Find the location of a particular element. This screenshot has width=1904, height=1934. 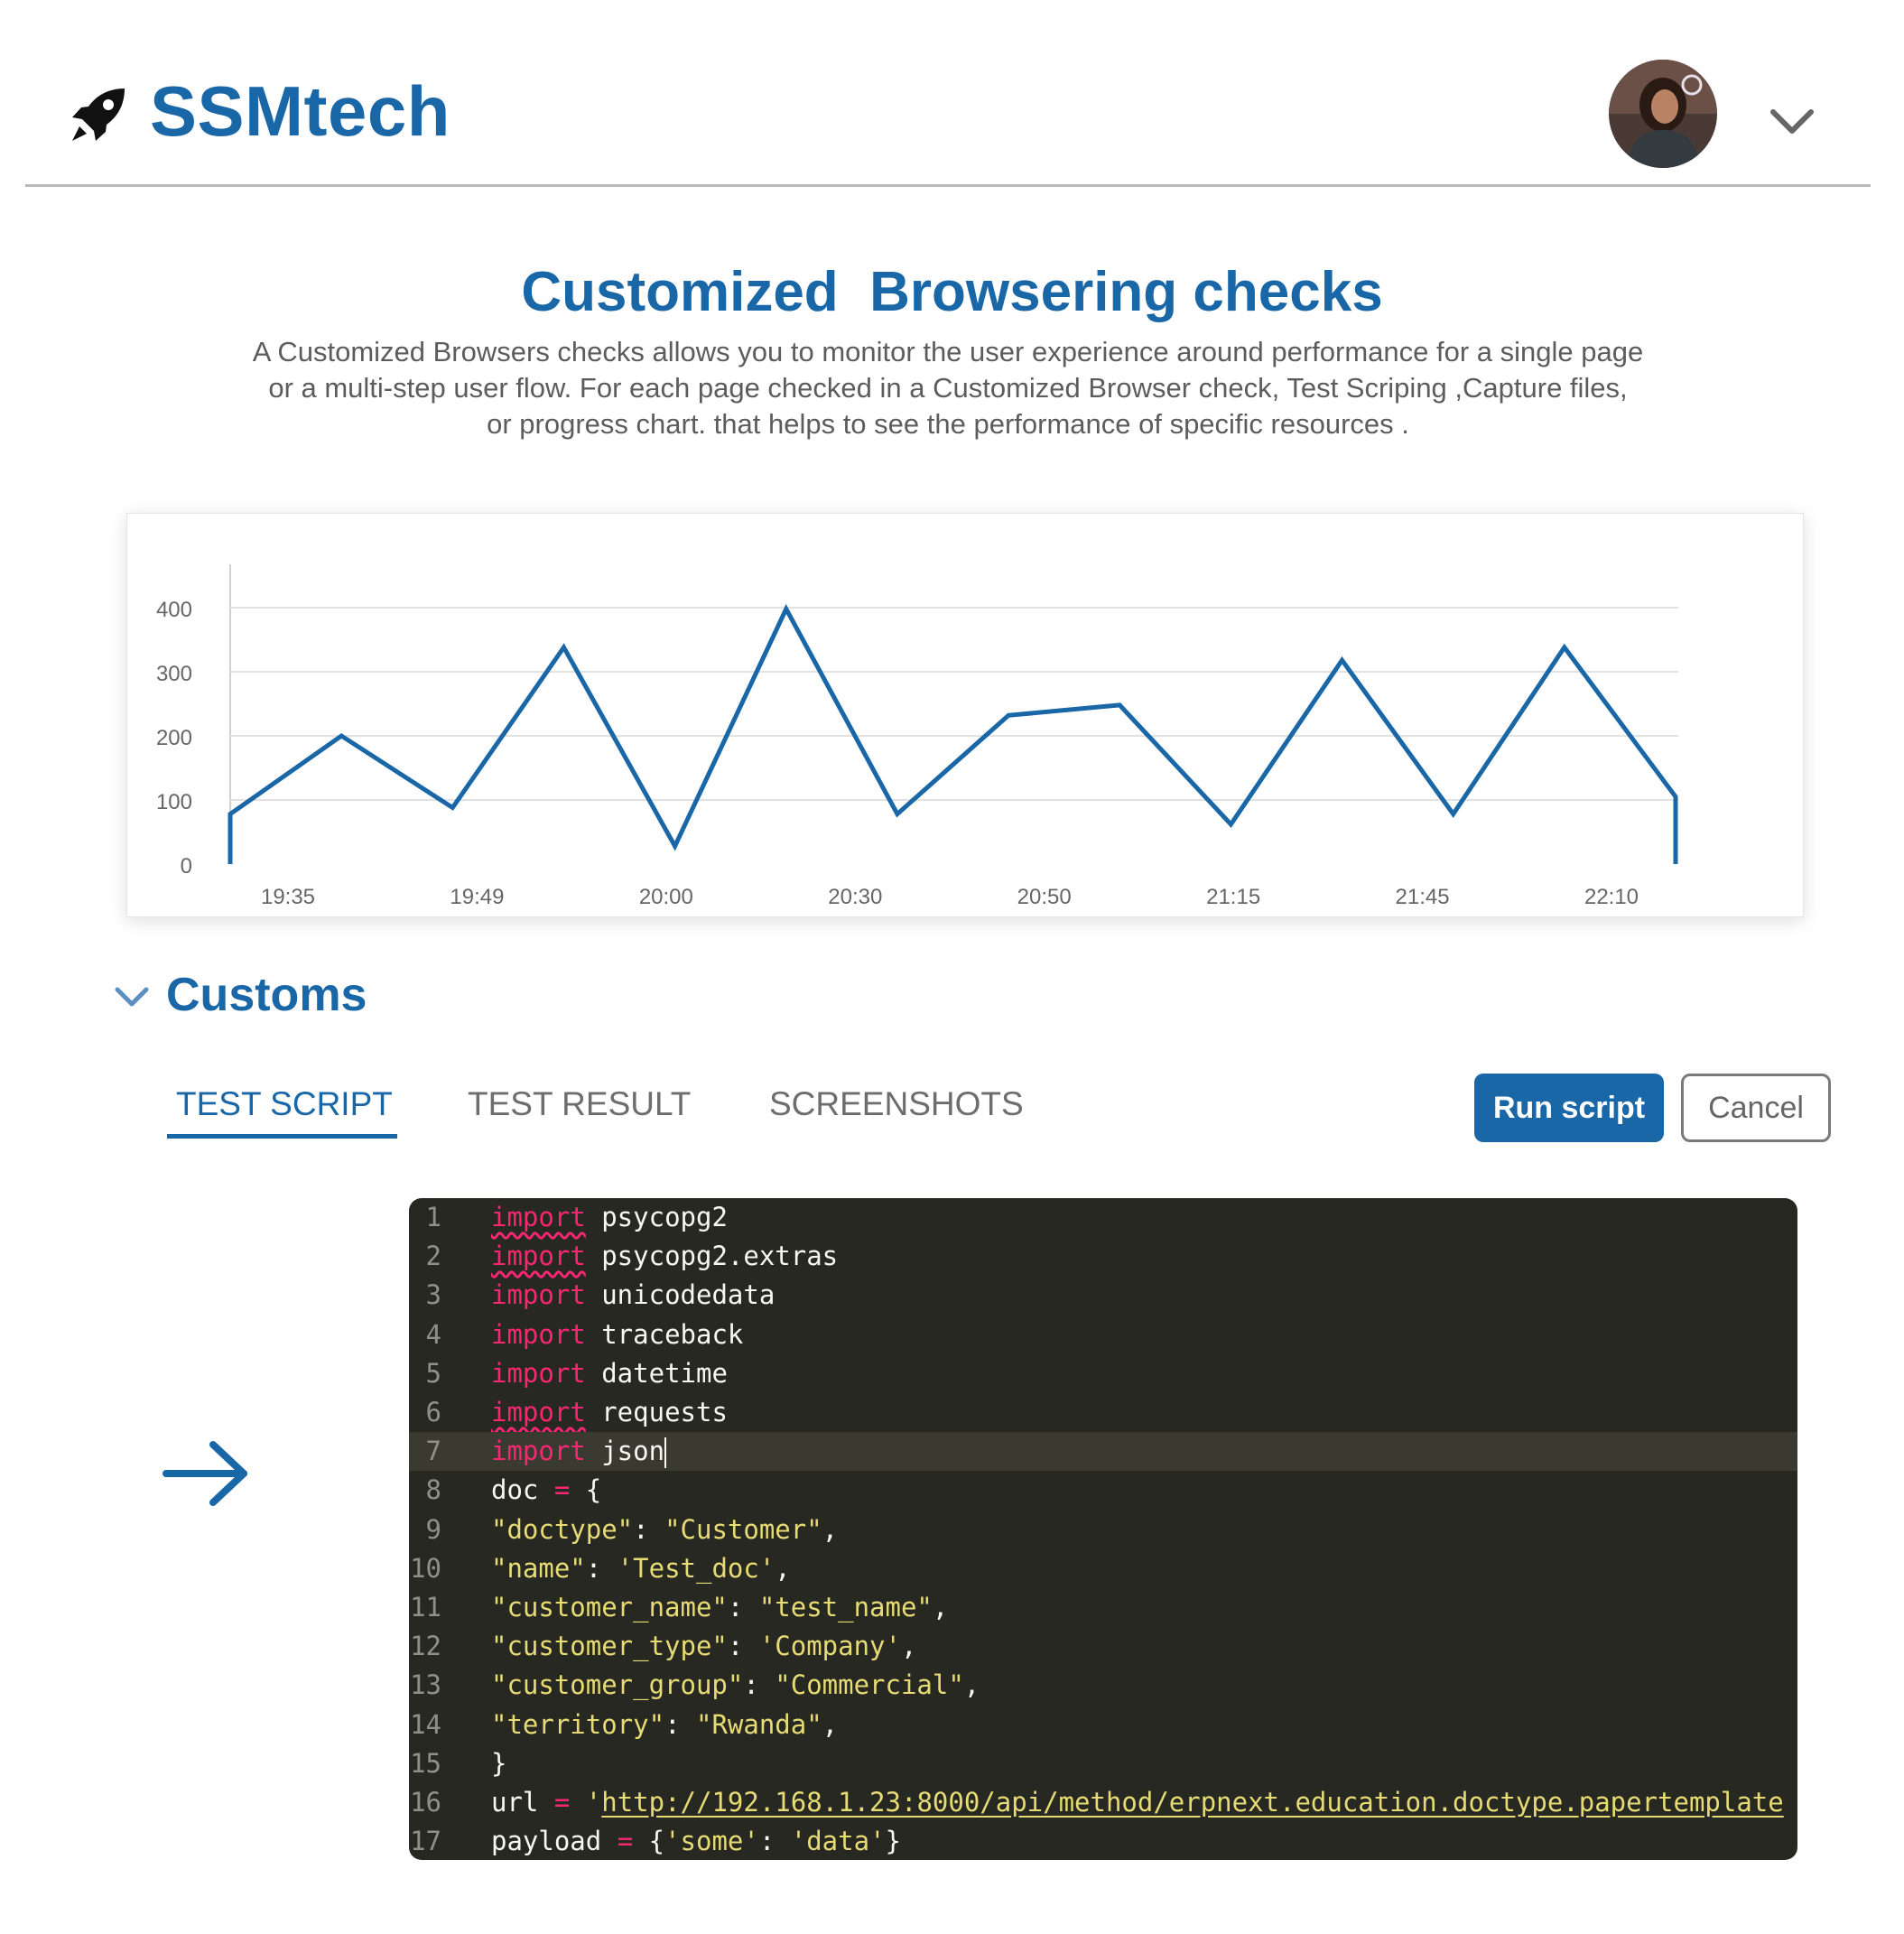

code-text: "name": 'Test_doc', is located at coordinates (641, 1568).